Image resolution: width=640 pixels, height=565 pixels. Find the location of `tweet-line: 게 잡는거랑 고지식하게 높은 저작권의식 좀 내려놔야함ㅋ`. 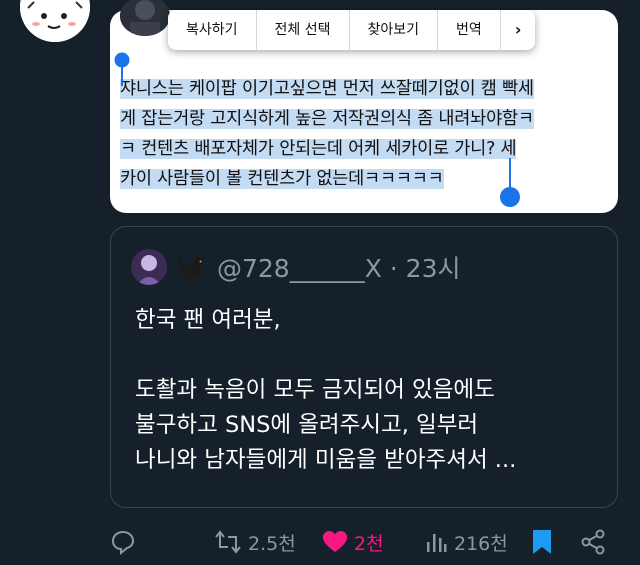

tweet-line: 게 잡는거랑 고지식하게 높은 저작권의식 좀 내려놔야함ㅋ is located at coordinates (327, 119).